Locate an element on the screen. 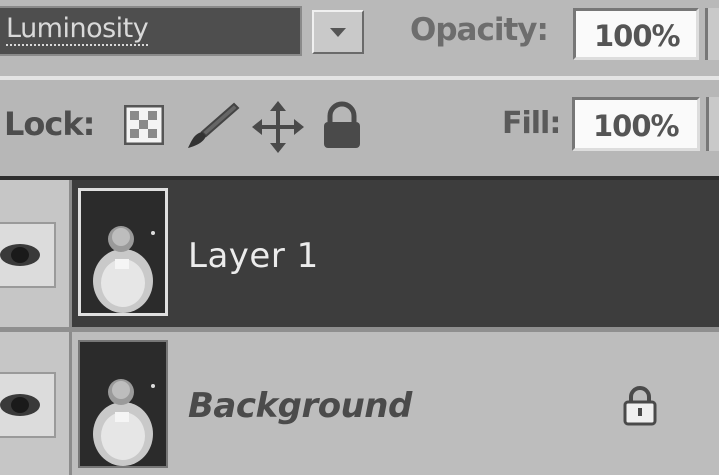 The width and height of the screenshot is (719, 475). fill-value: 100% is located at coordinates (636, 126).